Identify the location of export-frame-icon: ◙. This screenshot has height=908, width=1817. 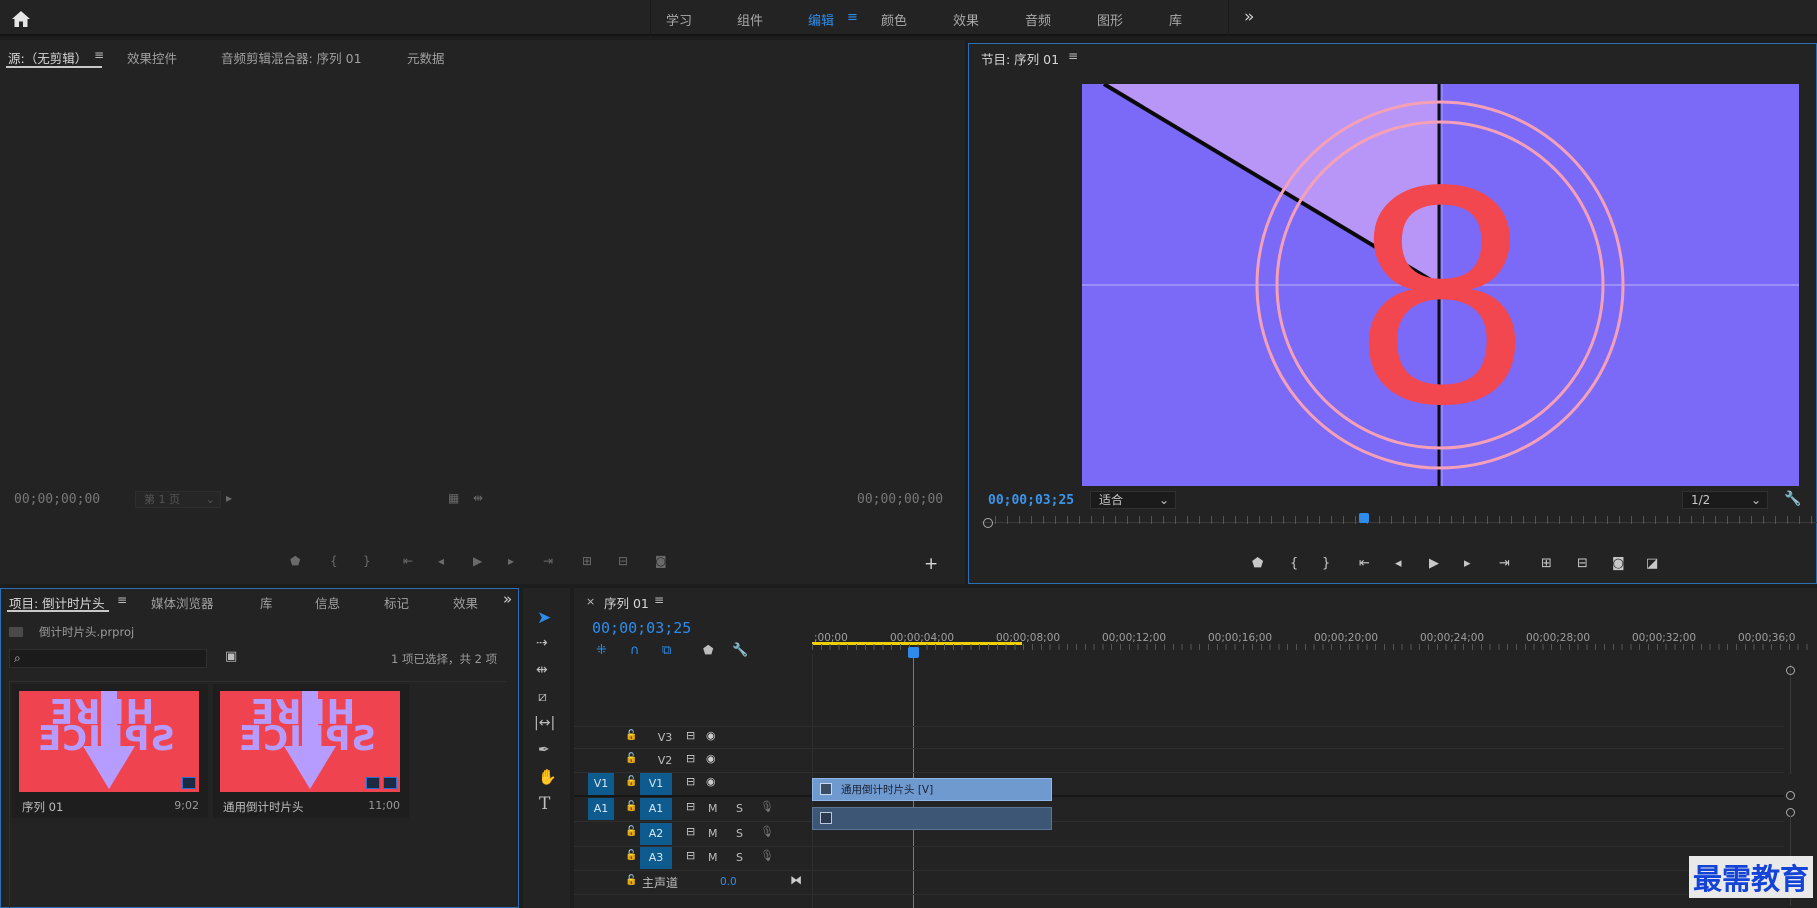
(661, 561).